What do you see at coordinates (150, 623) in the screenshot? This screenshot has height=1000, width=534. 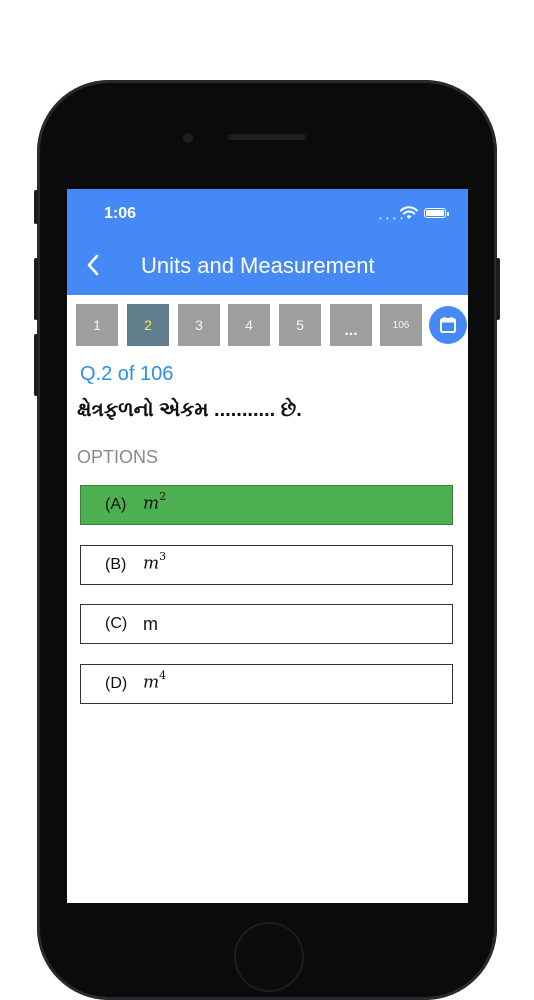 I see `option-value: m` at bounding box center [150, 623].